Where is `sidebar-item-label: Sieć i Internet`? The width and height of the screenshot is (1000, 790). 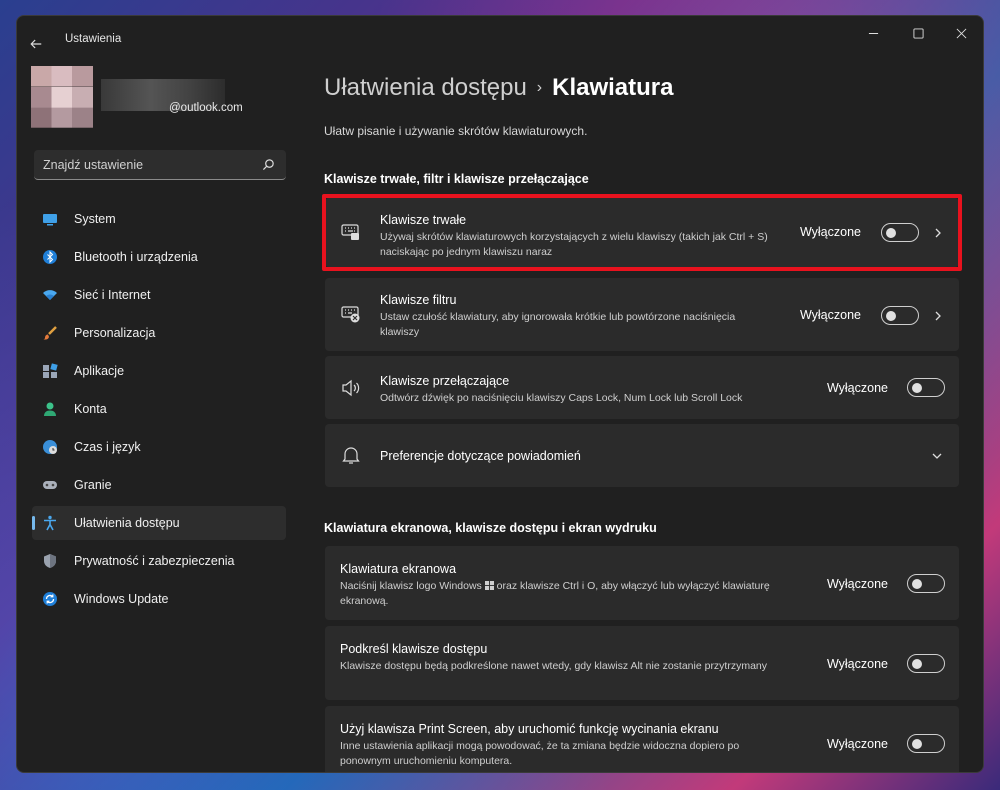
sidebar-item-label: Sieć i Internet is located at coordinates (112, 295).